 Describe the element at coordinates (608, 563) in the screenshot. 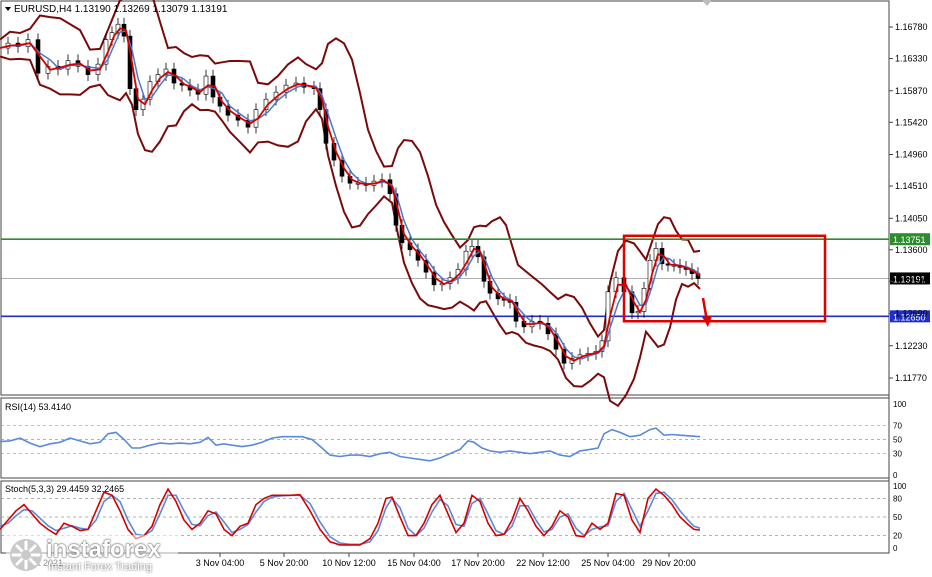

I see `x-tick-label: 25 Nov 04:00` at that location.